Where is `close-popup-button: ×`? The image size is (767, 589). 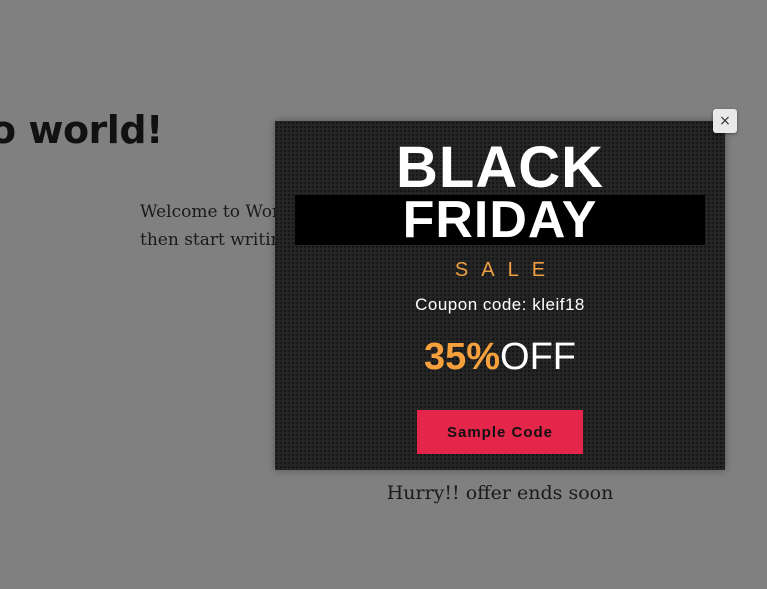
close-popup-button: × is located at coordinates (725, 121).